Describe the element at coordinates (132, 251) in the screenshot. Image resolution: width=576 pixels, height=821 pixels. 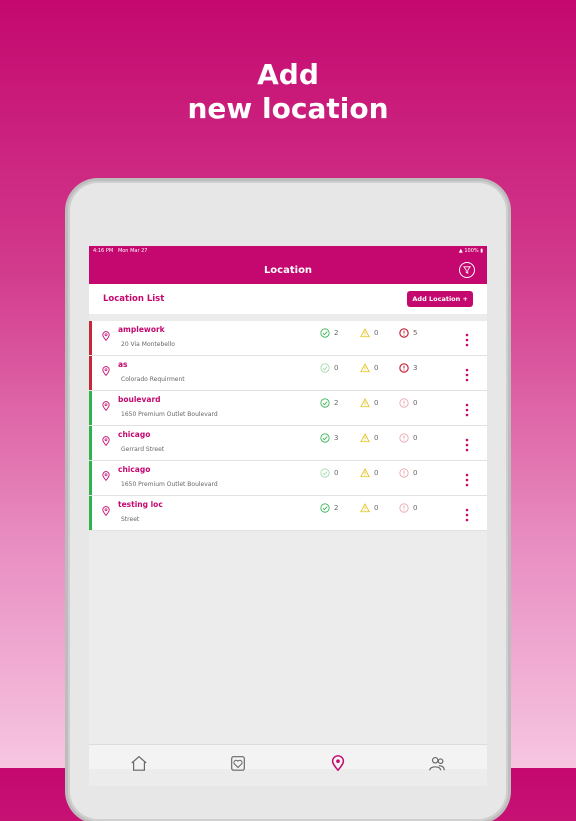
I see `status-date: Mon Mar 27` at that location.